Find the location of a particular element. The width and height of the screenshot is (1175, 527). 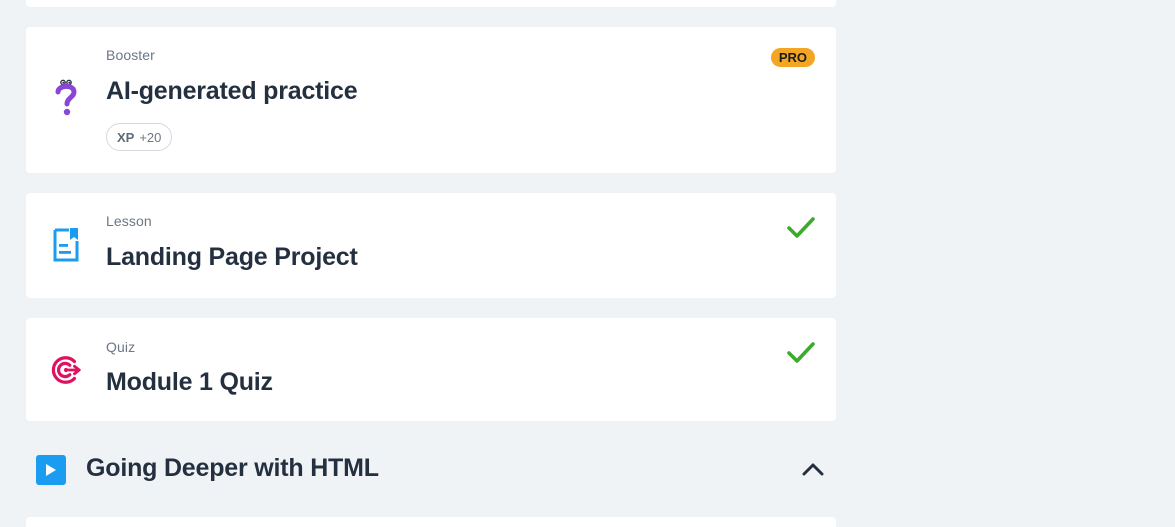

target-icon is located at coordinates (66, 370).